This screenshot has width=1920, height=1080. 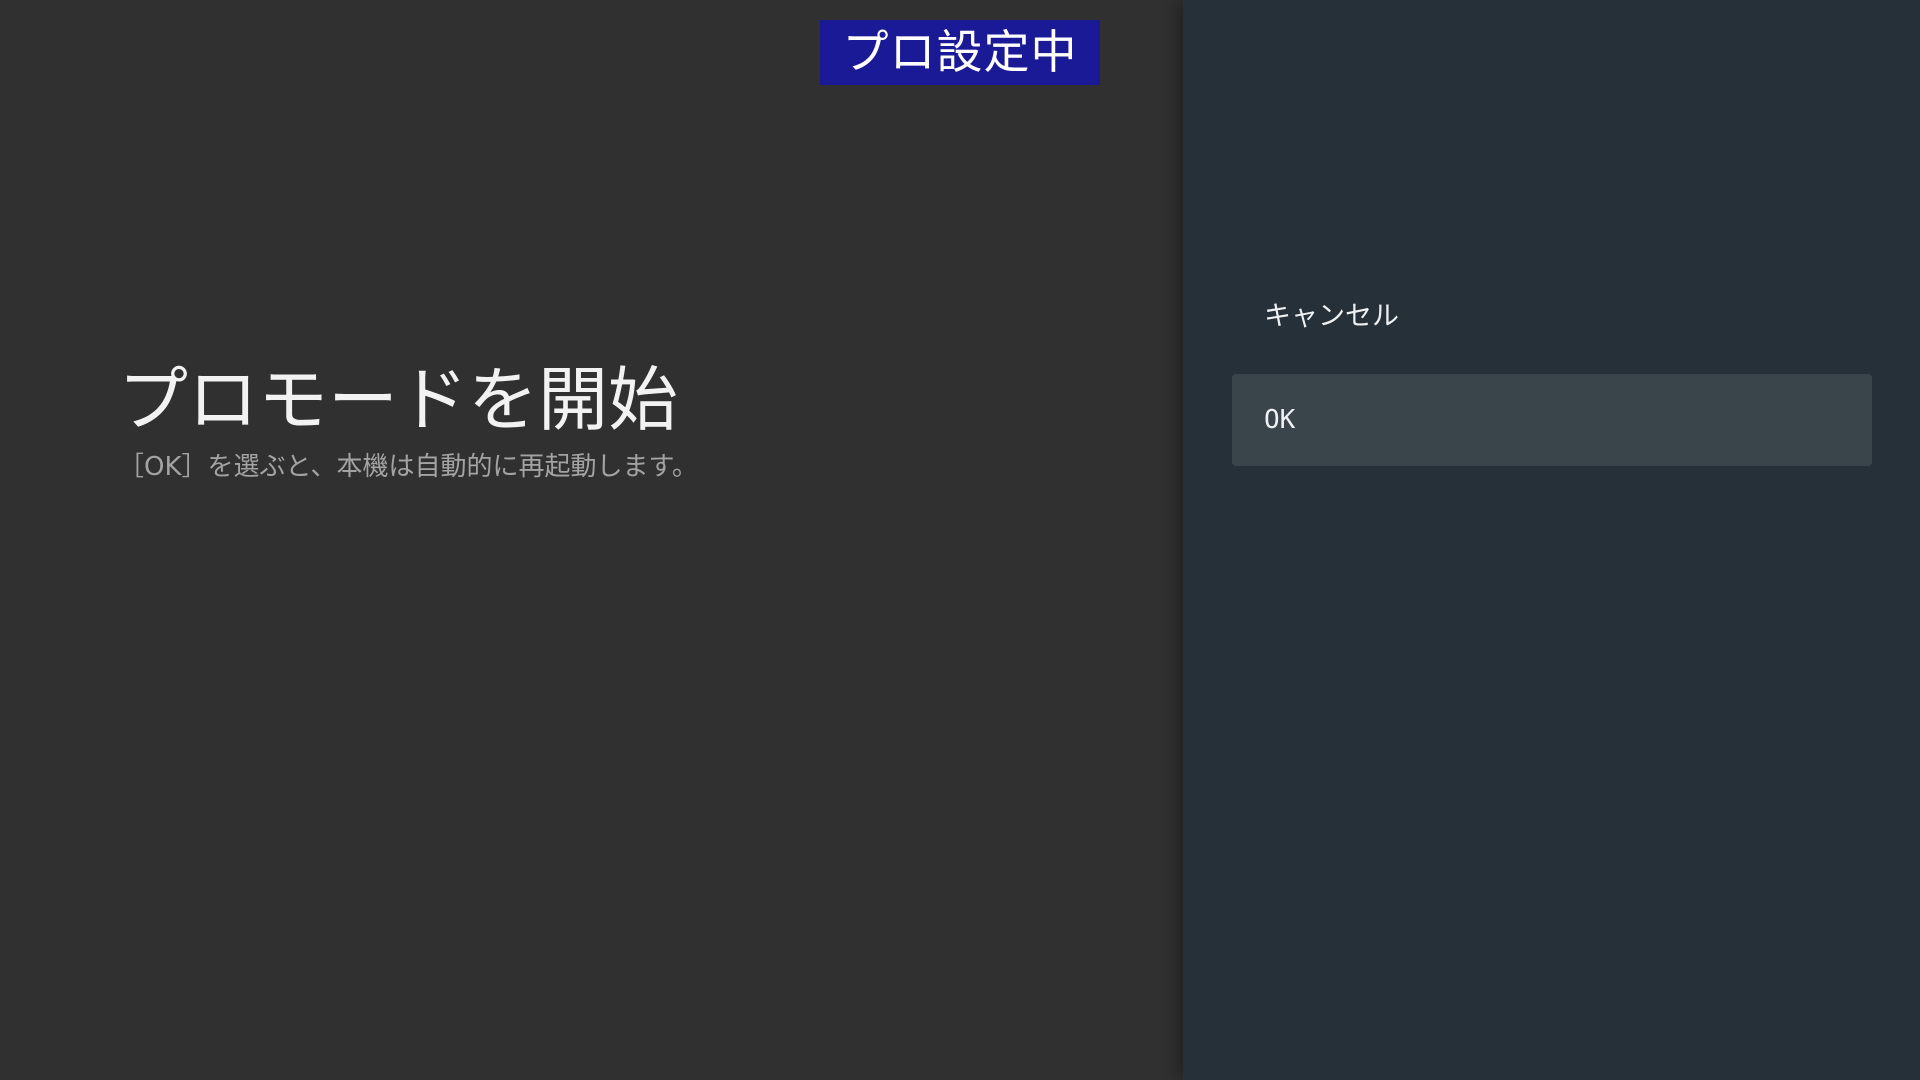 What do you see at coordinates (1552, 420) in the screenshot?
I see `ok-button: OK` at bounding box center [1552, 420].